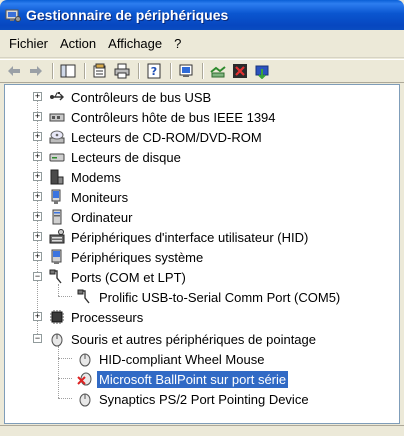 Image resolution: width=404 pixels, height=436 pixels. What do you see at coordinates (166, 137) in the screenshot?
I see `tree-item-label: Lecteurs de CD-ROM/DVD-ROM` at bounding box center [166, 137].